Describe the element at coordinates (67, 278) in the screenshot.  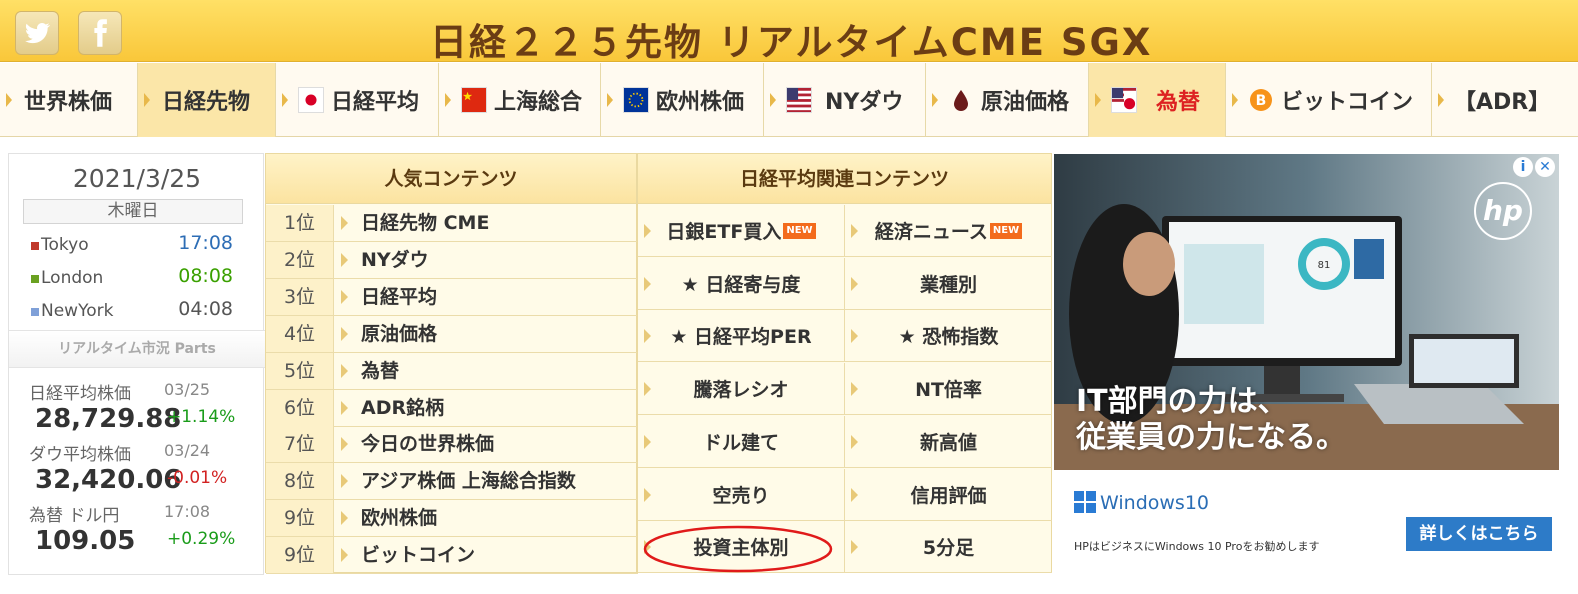
I see `city-london: London` at that location.